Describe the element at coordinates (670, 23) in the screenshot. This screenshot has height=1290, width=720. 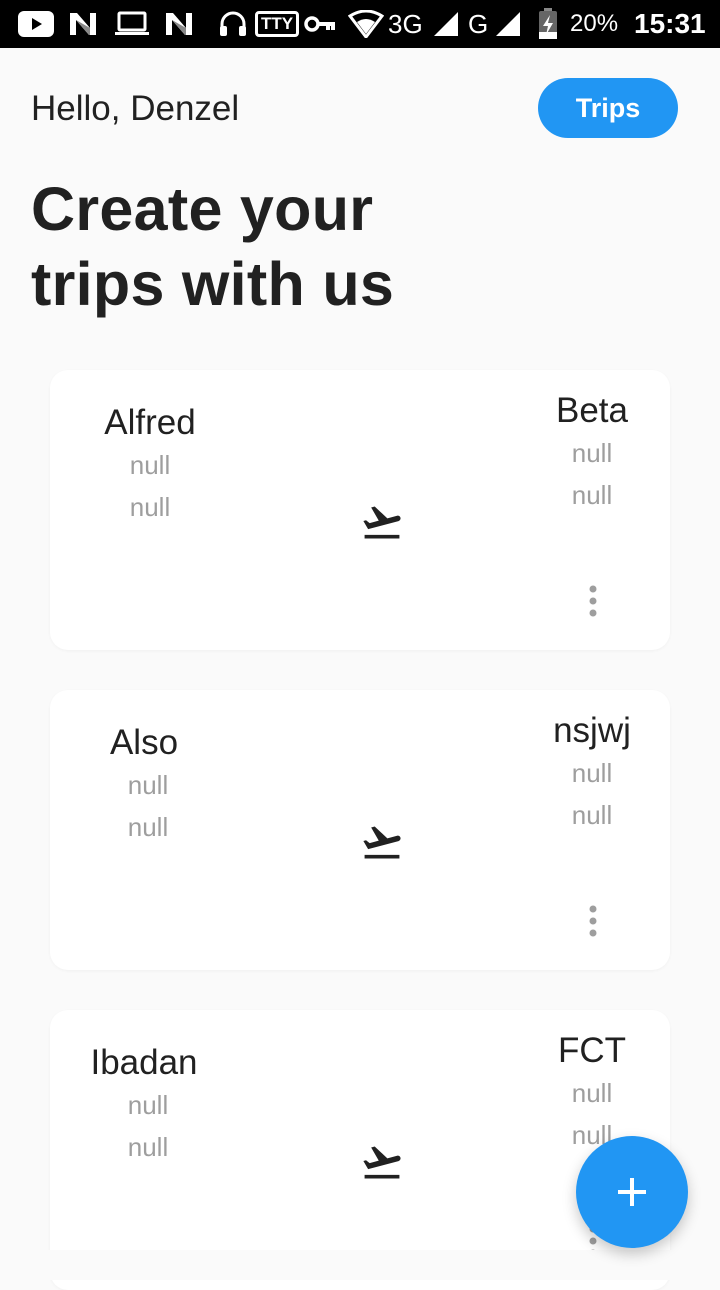
I see `clock: 15:31` at that location.